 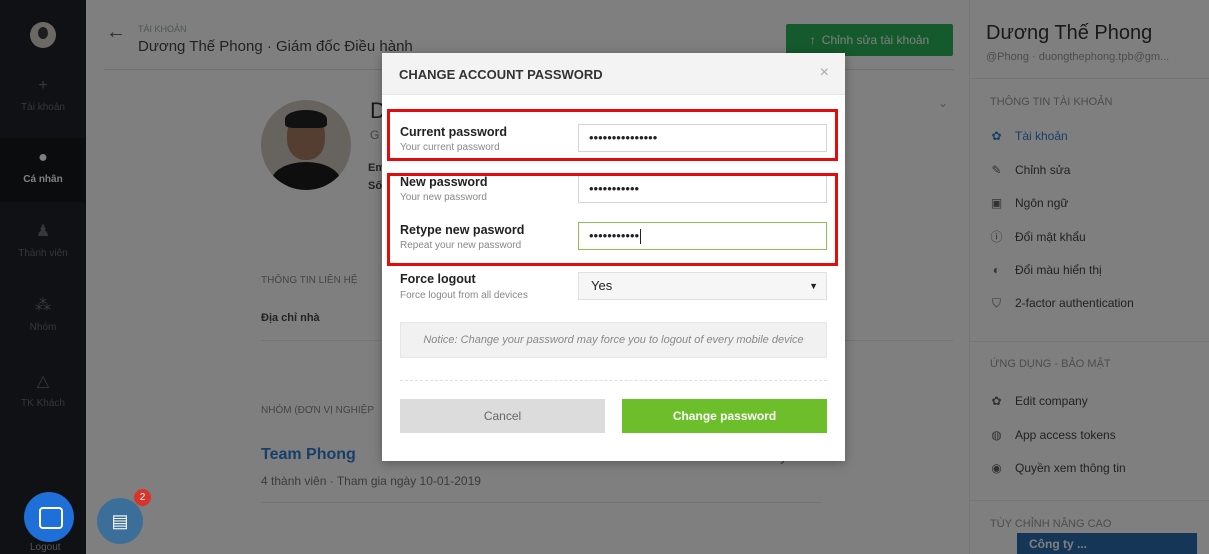 I want to click on logout-label: Logout, so click(x=45, y=547).